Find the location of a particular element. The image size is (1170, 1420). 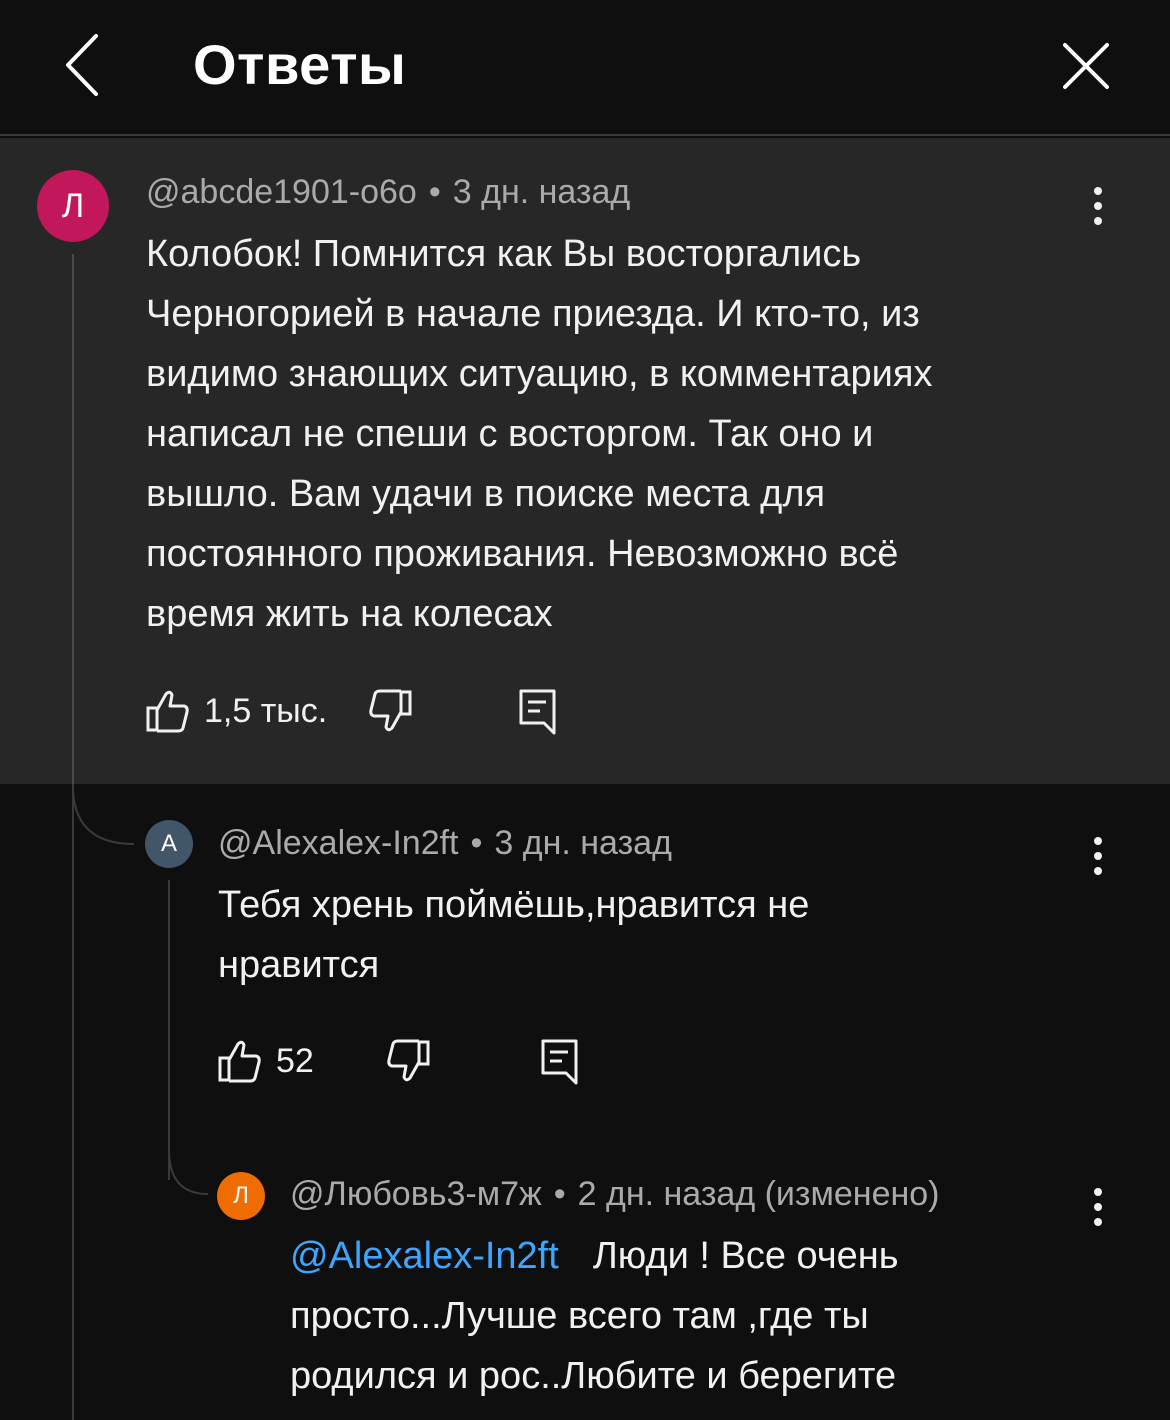

text-line: родился и рос..Любите и берегите is located at coordinates (593, 1376).